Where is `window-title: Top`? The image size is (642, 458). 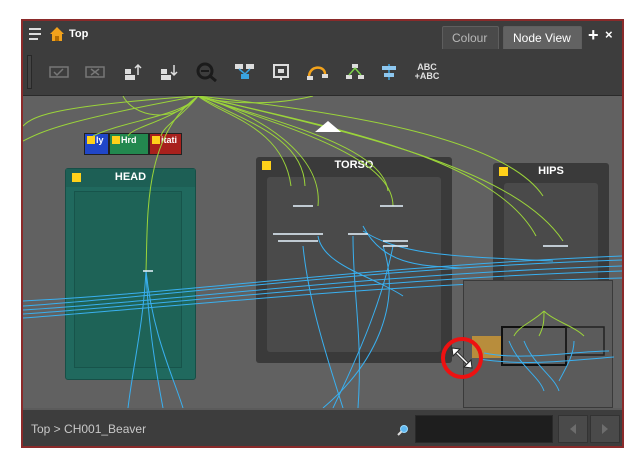 window-title: Top is located at coordinates (79, 34).